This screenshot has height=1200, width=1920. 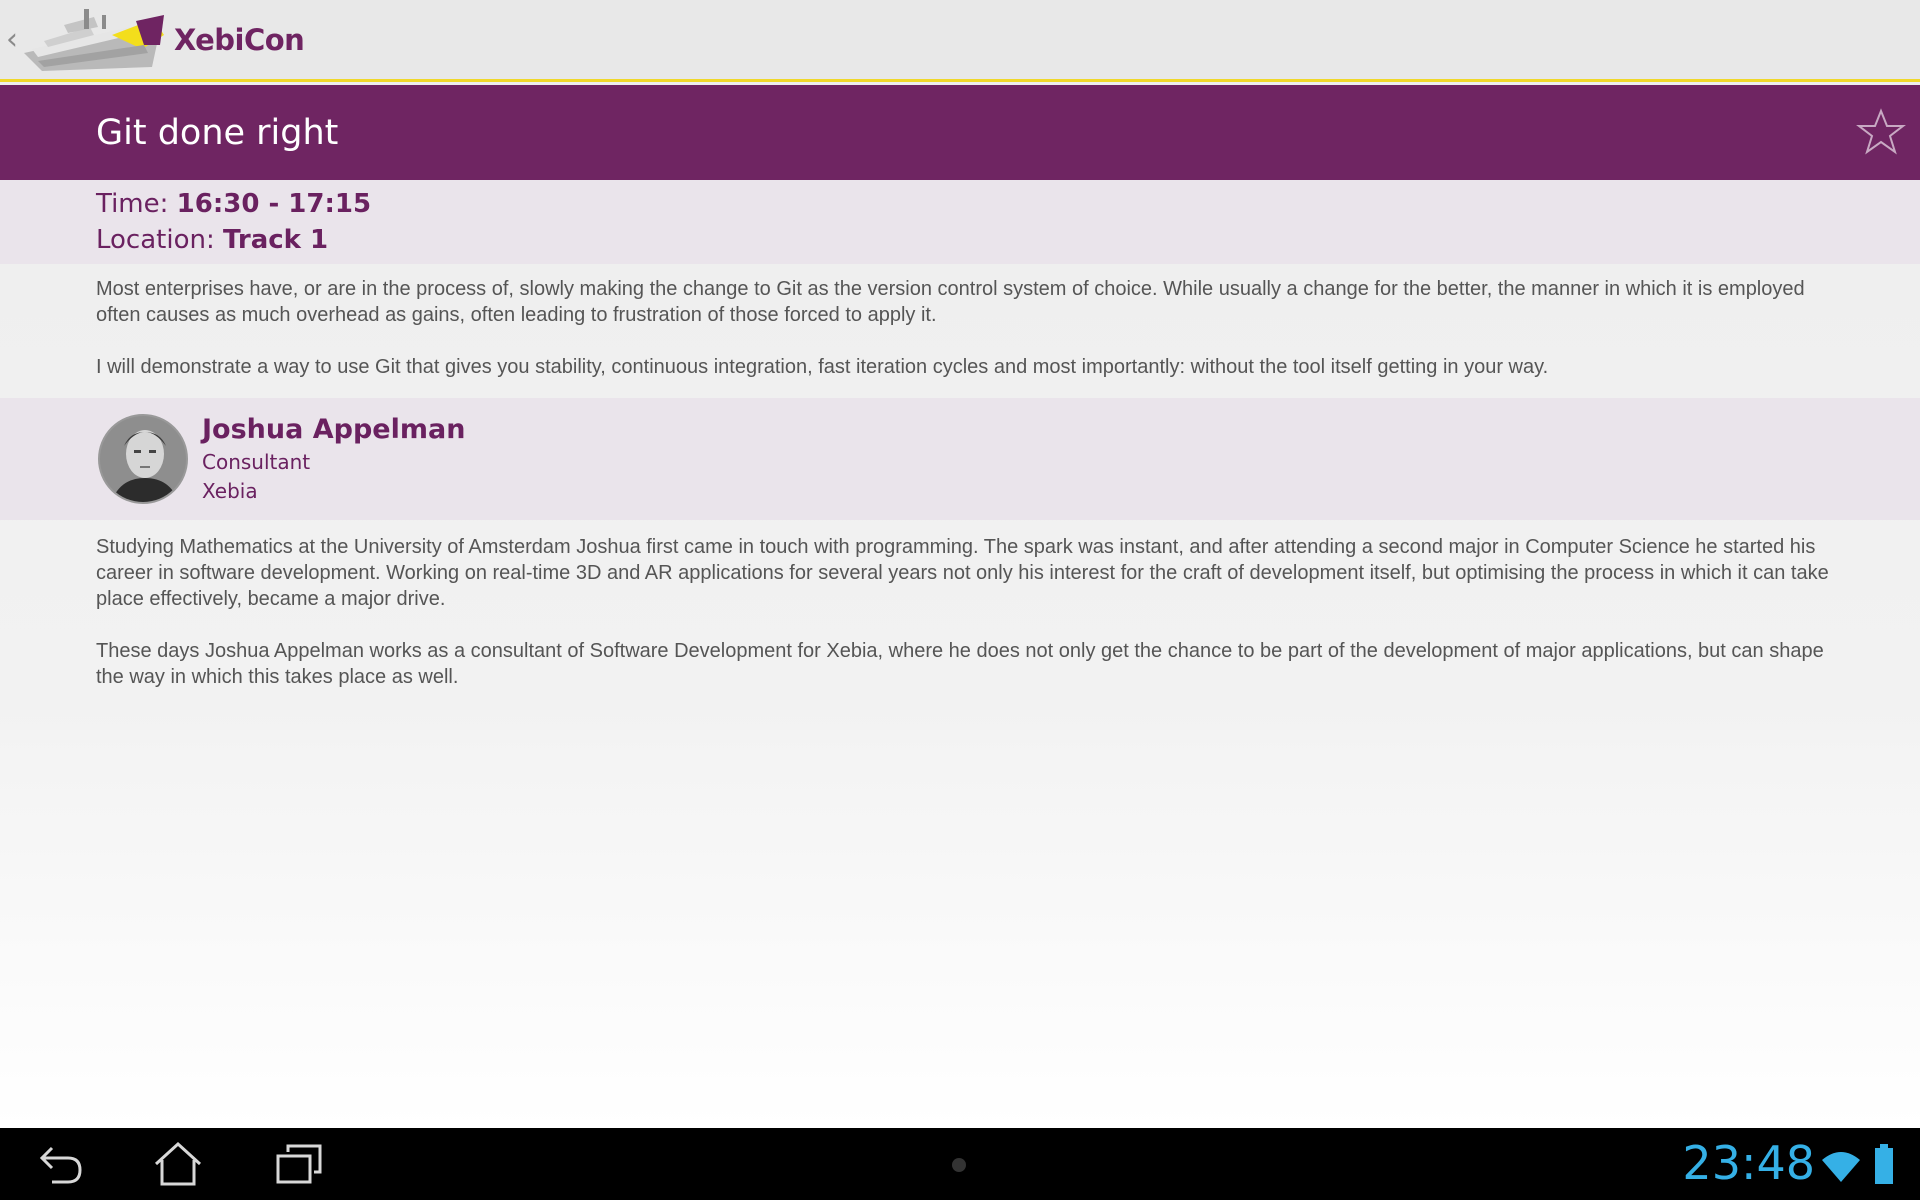 What do you see at coordinates (960, 132) in the screenshot?
I see `session-title-bar: Git done right` at bounding box center [960, 132].